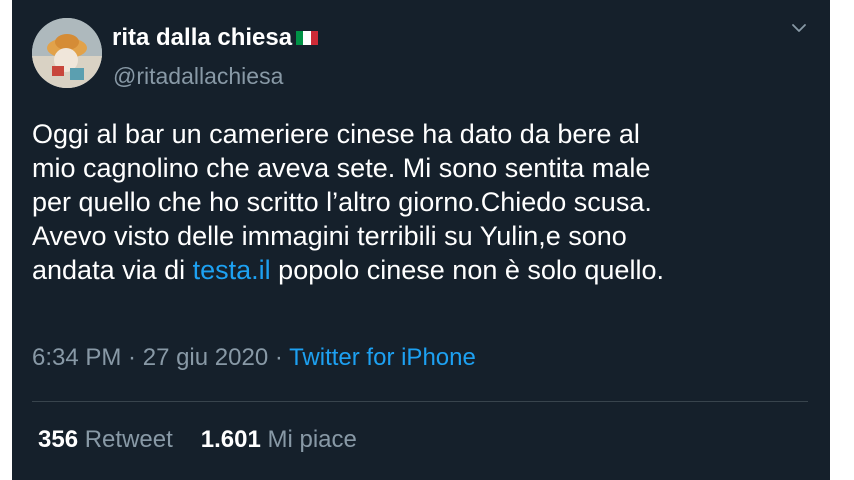 Image resolution: width=854 pixels, height=480 pixels. What do you see at coordinates (205, 357) in the screenshot?
I see `tweet-date: 27 giu 2020` at bounding box center [205, 357].